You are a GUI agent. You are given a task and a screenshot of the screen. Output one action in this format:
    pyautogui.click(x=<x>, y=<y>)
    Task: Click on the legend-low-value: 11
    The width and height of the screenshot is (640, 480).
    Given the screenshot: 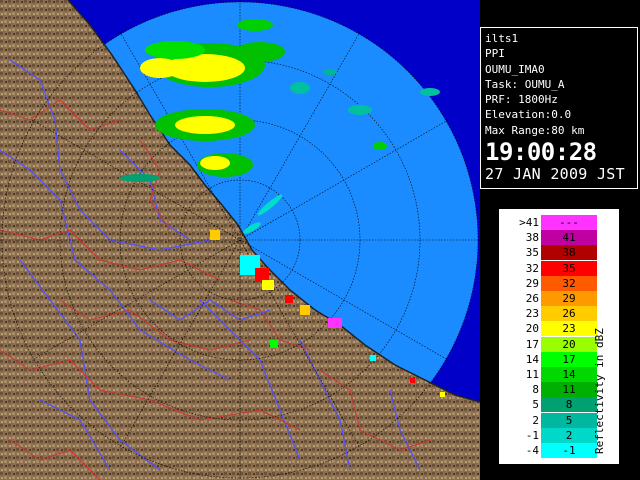 What is the action you would take?
    pyautogui.click(x=532, y=374)
    